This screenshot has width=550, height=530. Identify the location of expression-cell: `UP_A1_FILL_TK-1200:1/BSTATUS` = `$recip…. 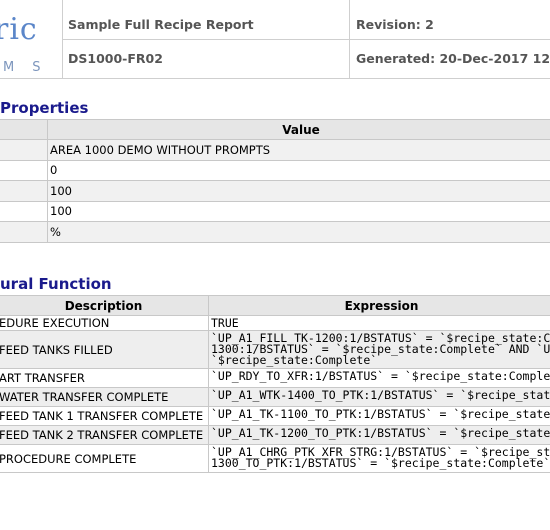
(379, 349).